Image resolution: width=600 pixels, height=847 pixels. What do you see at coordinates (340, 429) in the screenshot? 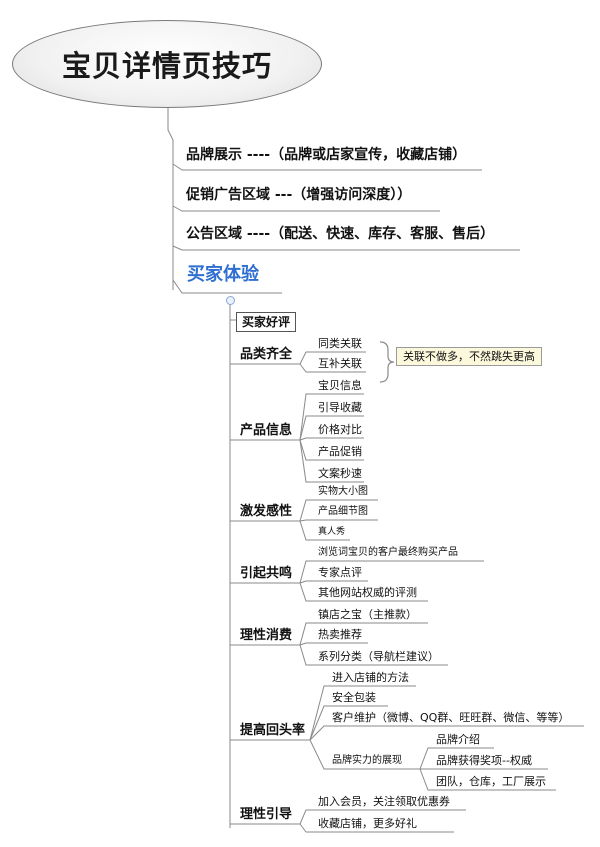
I see `leaf-item: 价格对比` at bounding box center [340, 429].